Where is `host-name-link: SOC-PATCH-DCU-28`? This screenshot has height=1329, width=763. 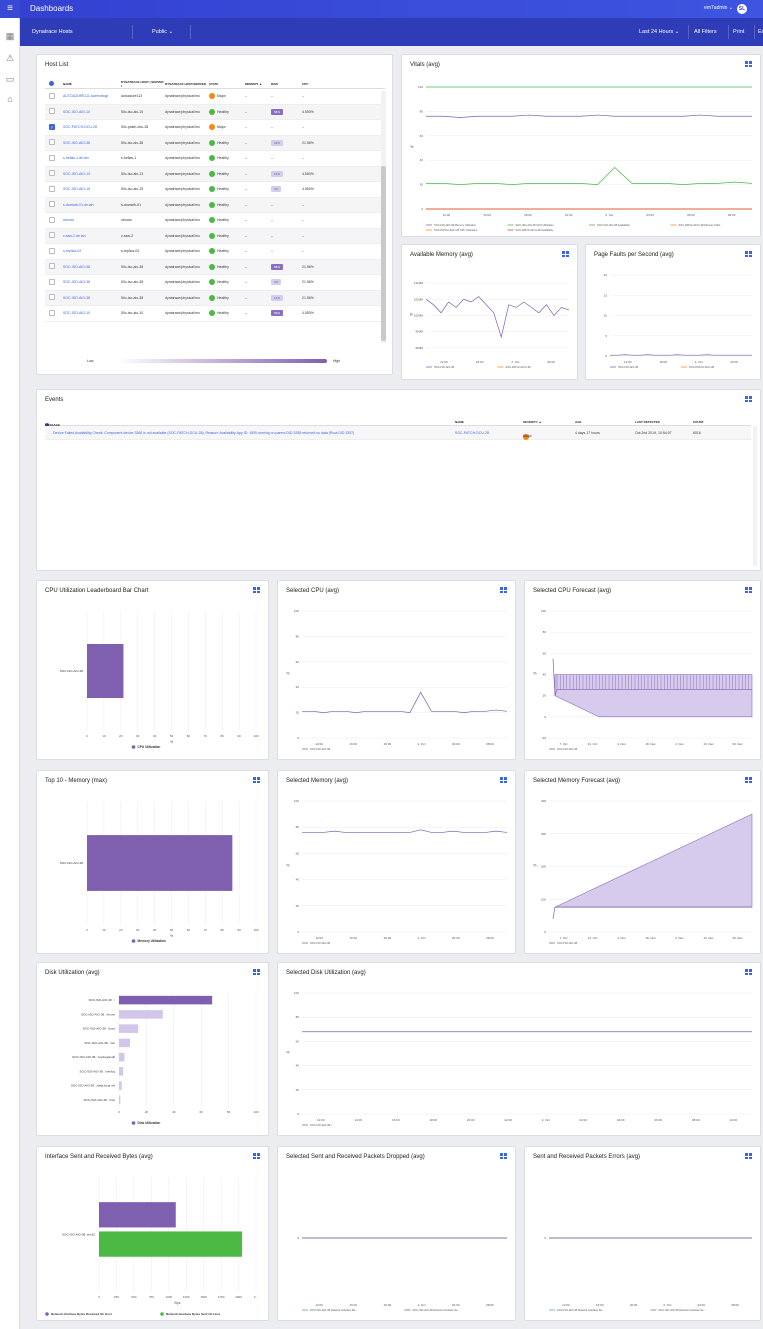 host-name-link: SOC-PATCH-DCU-28 is located at coordinates (92, 127).